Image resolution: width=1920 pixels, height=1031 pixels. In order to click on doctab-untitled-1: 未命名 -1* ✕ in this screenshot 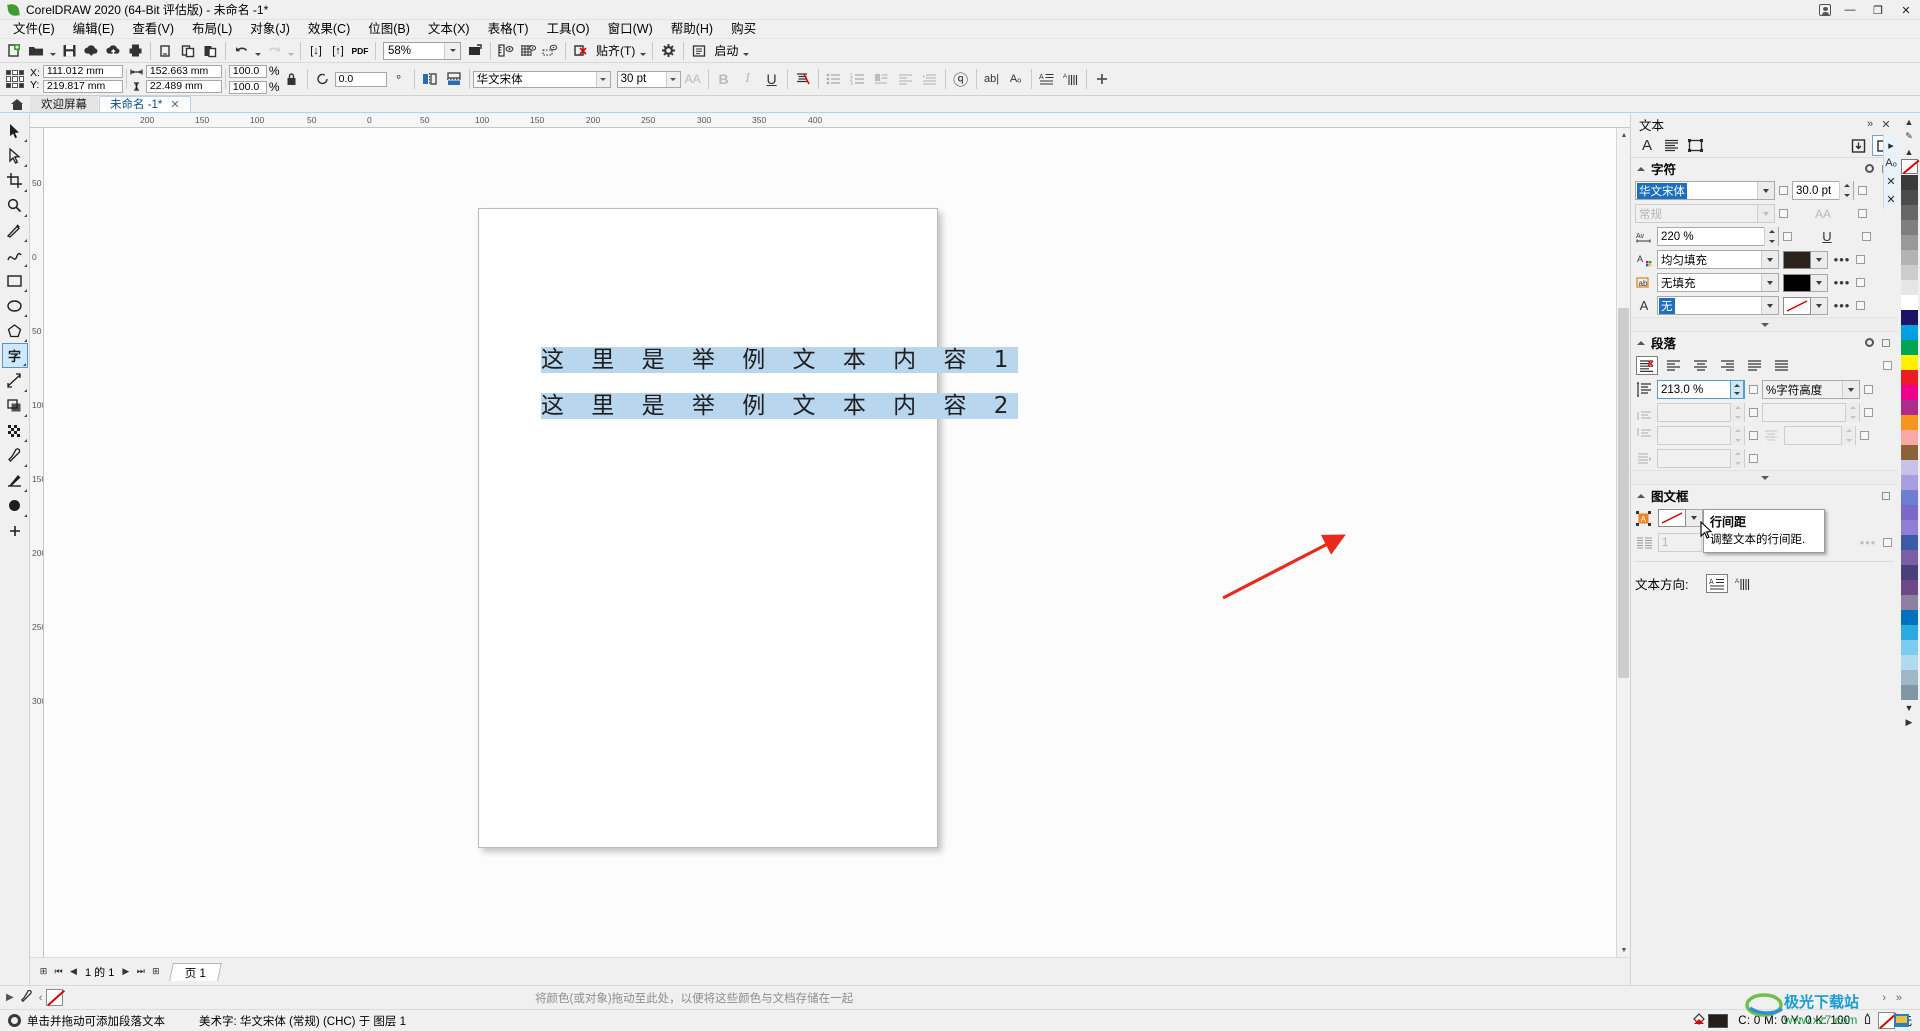, I will do `click(145, 104)`.